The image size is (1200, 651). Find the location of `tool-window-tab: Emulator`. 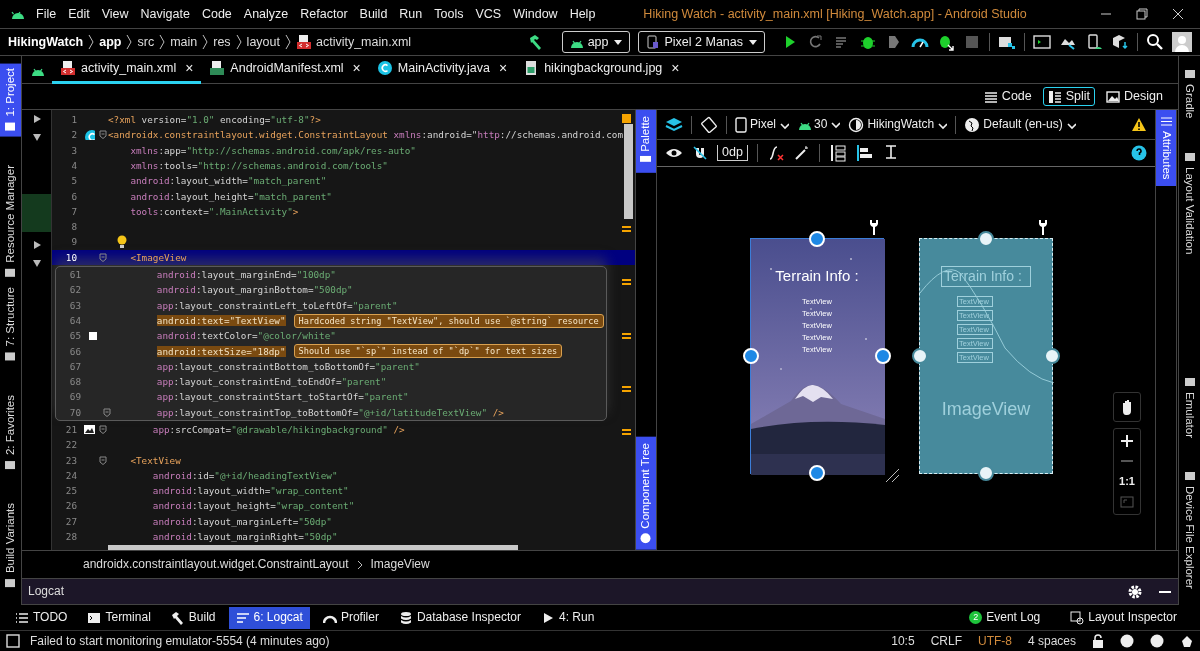

tool-window-tab: Emulator is located at coordinates (1189, 407).